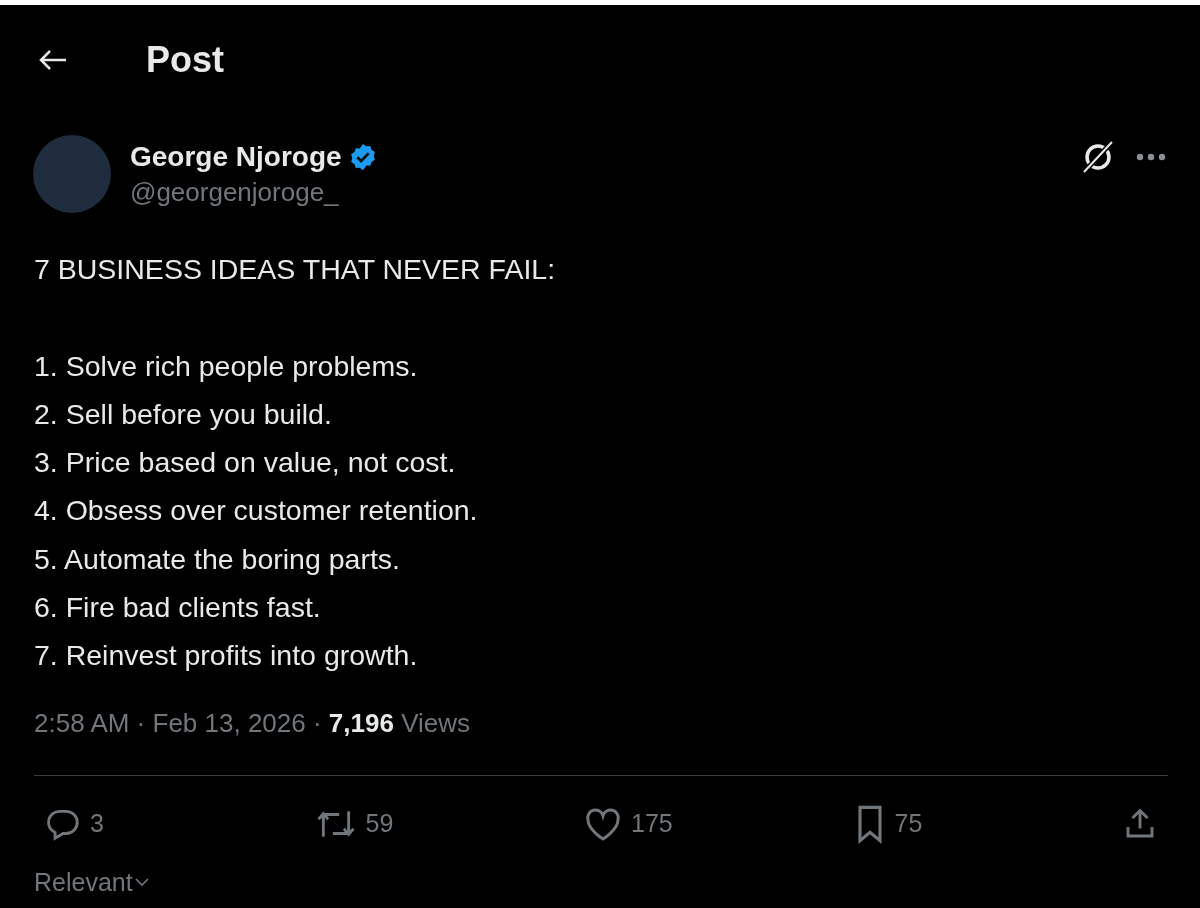 This screenshot has width=1200, height=908. Describe the element at coordinates (379, 824) in the screenshot. I see `action-count: 59` at that location.